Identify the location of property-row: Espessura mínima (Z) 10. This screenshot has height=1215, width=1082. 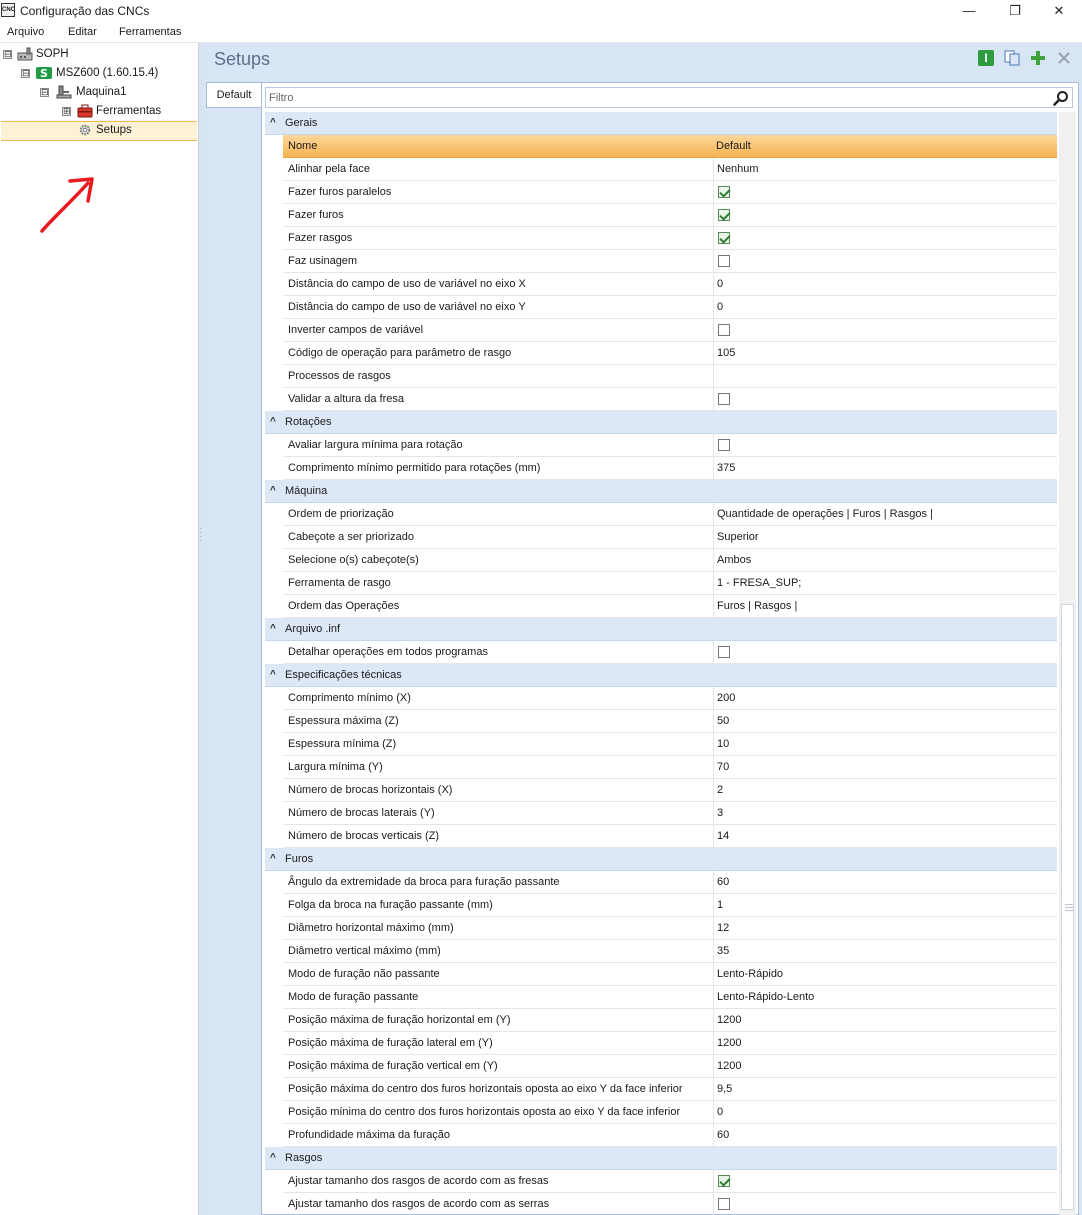
(670, 744).